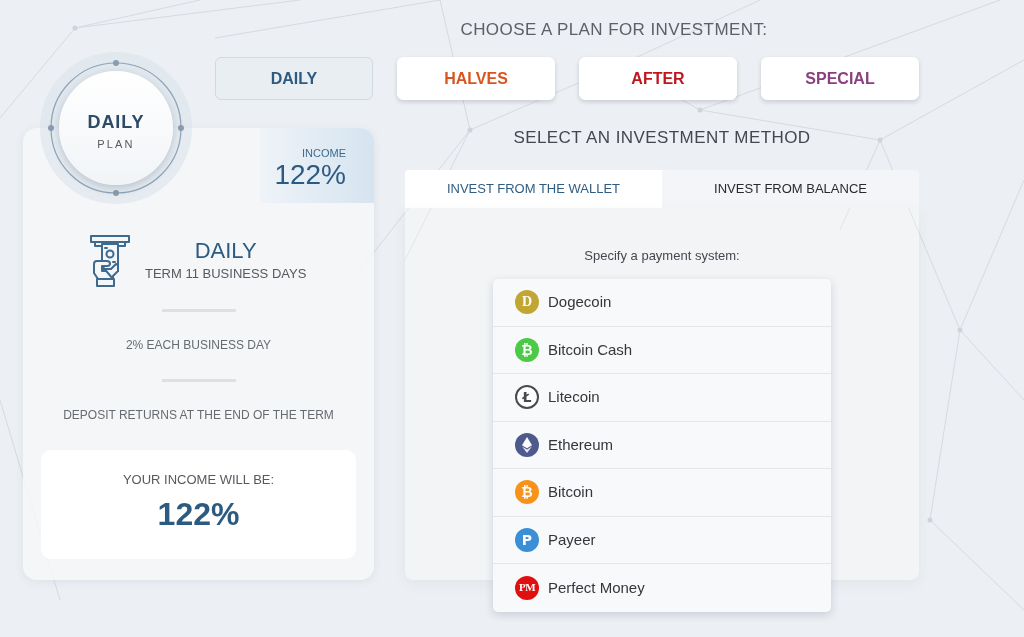  I want to click on payment-logo-icon: PM, so click(527, 587).